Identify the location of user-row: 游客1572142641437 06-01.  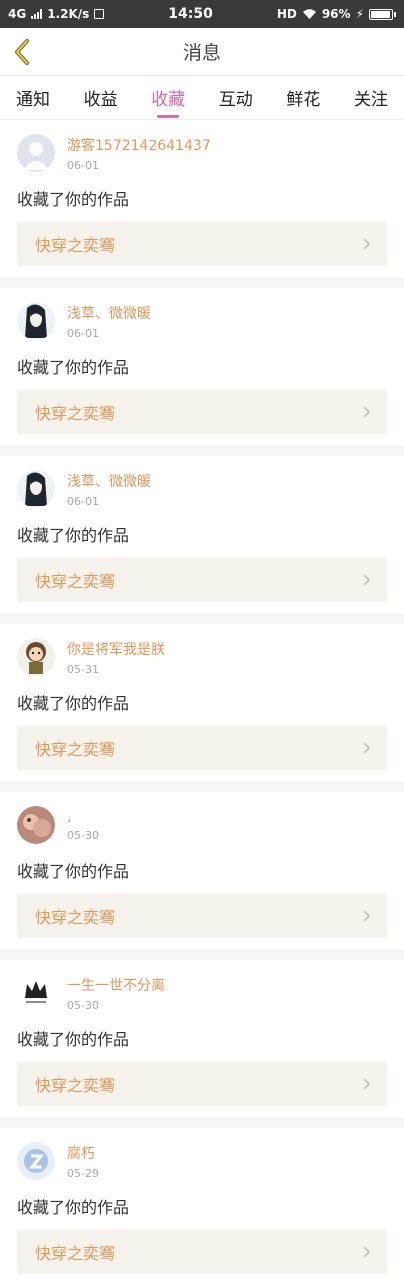
(202, 153).